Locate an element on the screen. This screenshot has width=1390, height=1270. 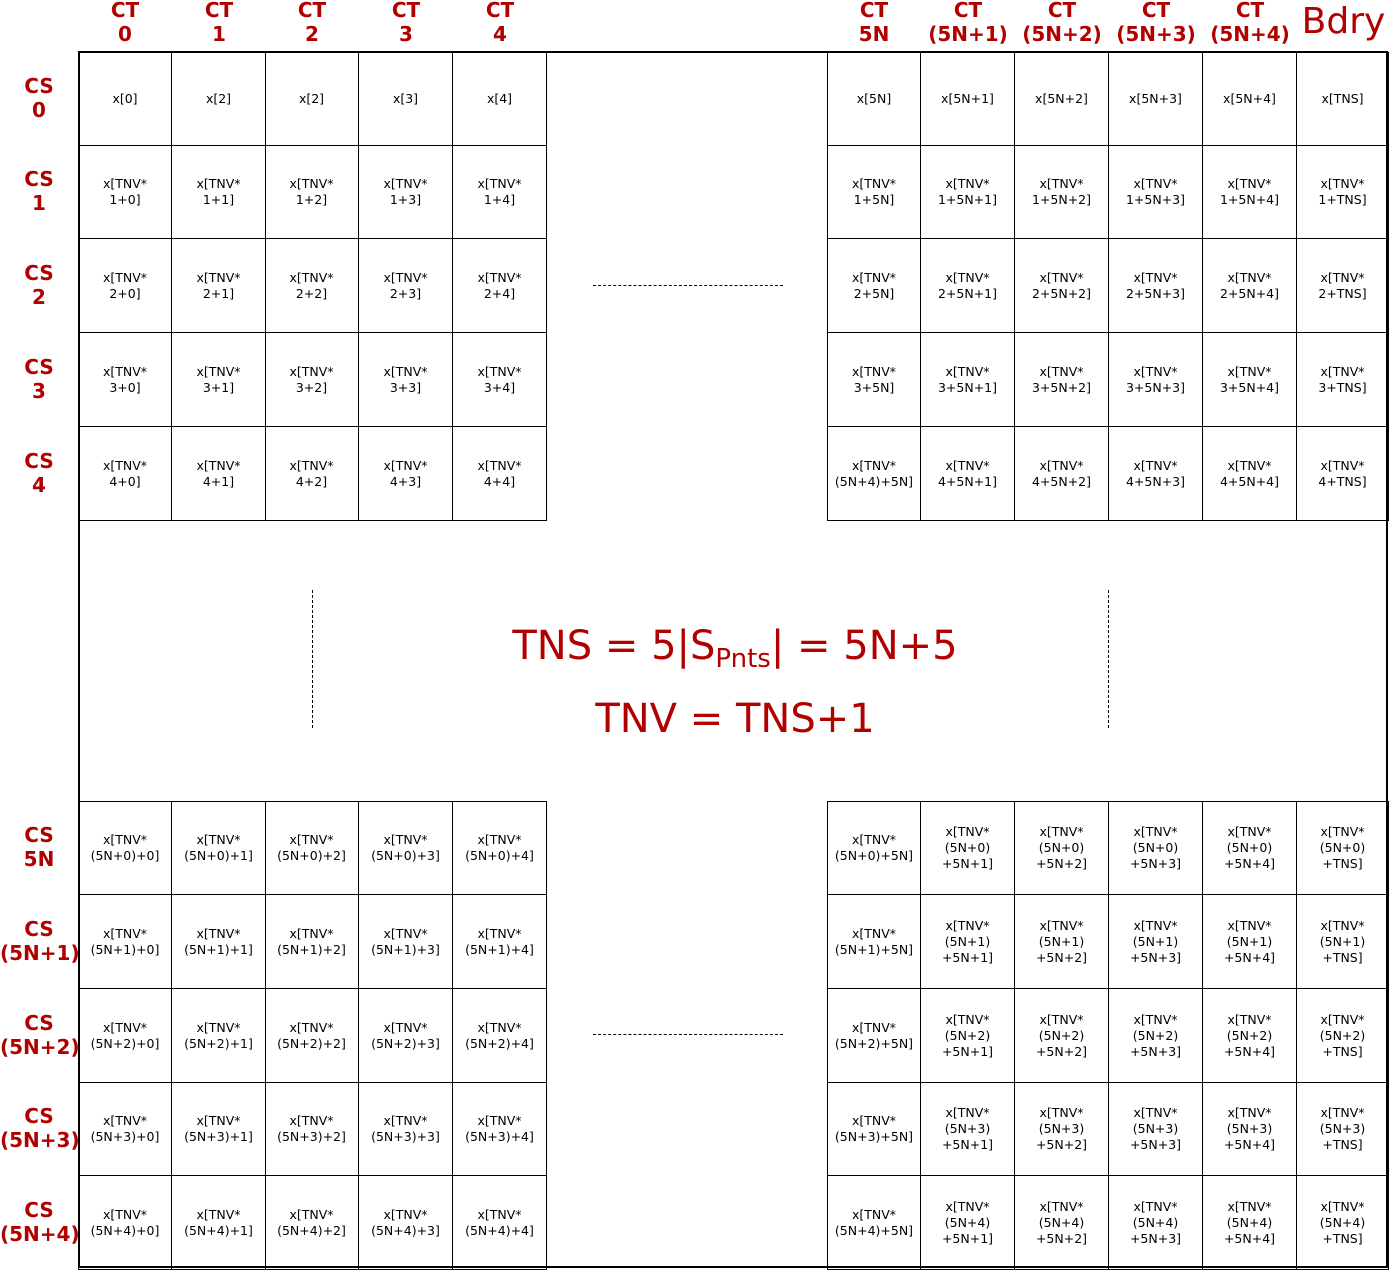
matrix-cell-top-left-r1-c2: x[TNV* 1+2] is located at coordinates (312, 192).